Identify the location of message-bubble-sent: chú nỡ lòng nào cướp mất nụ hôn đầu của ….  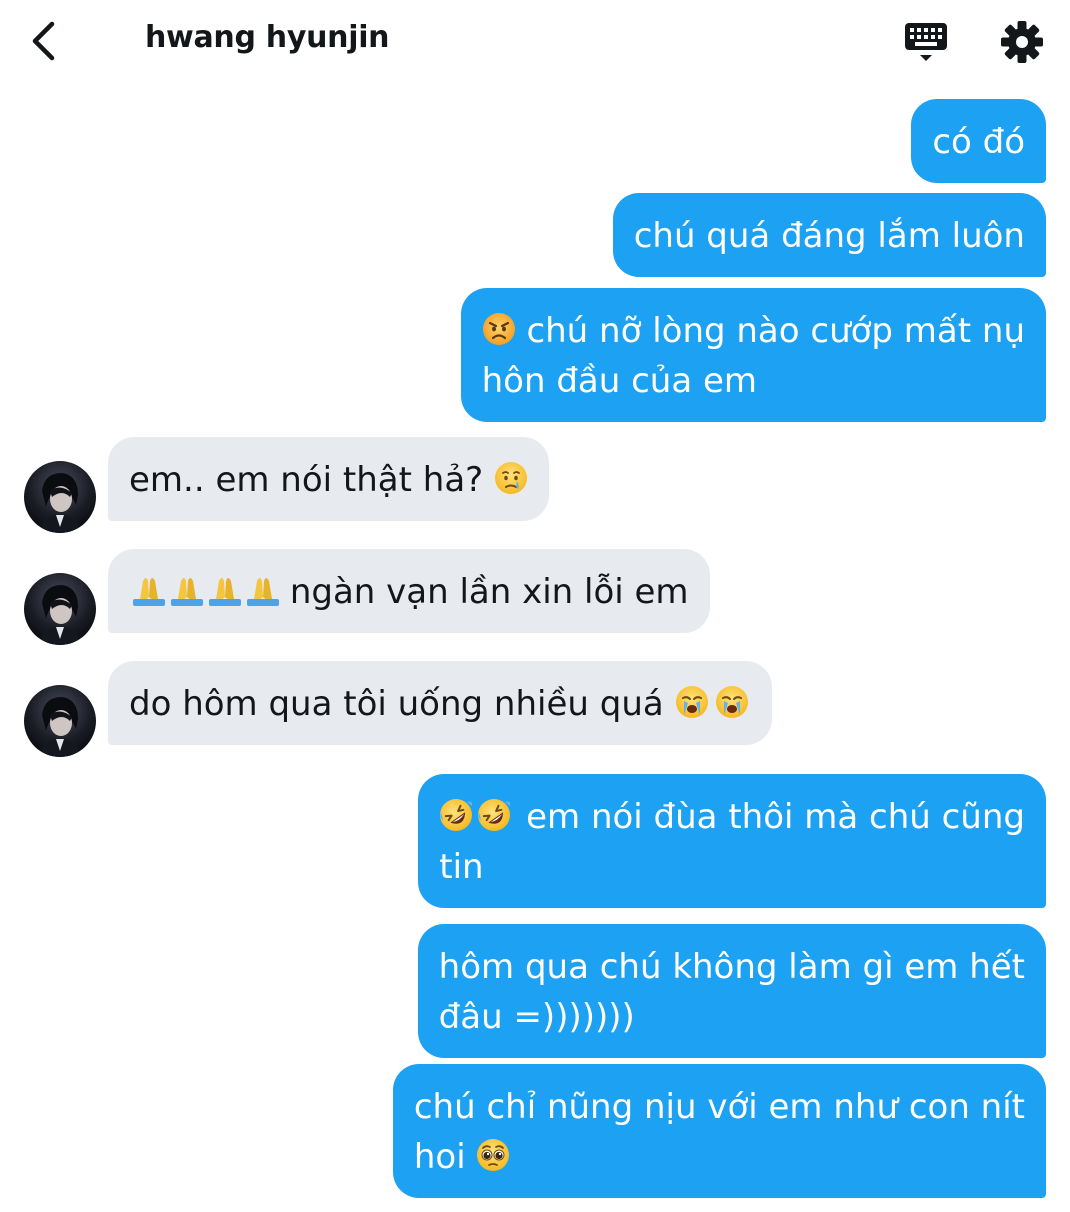
(753, 355).